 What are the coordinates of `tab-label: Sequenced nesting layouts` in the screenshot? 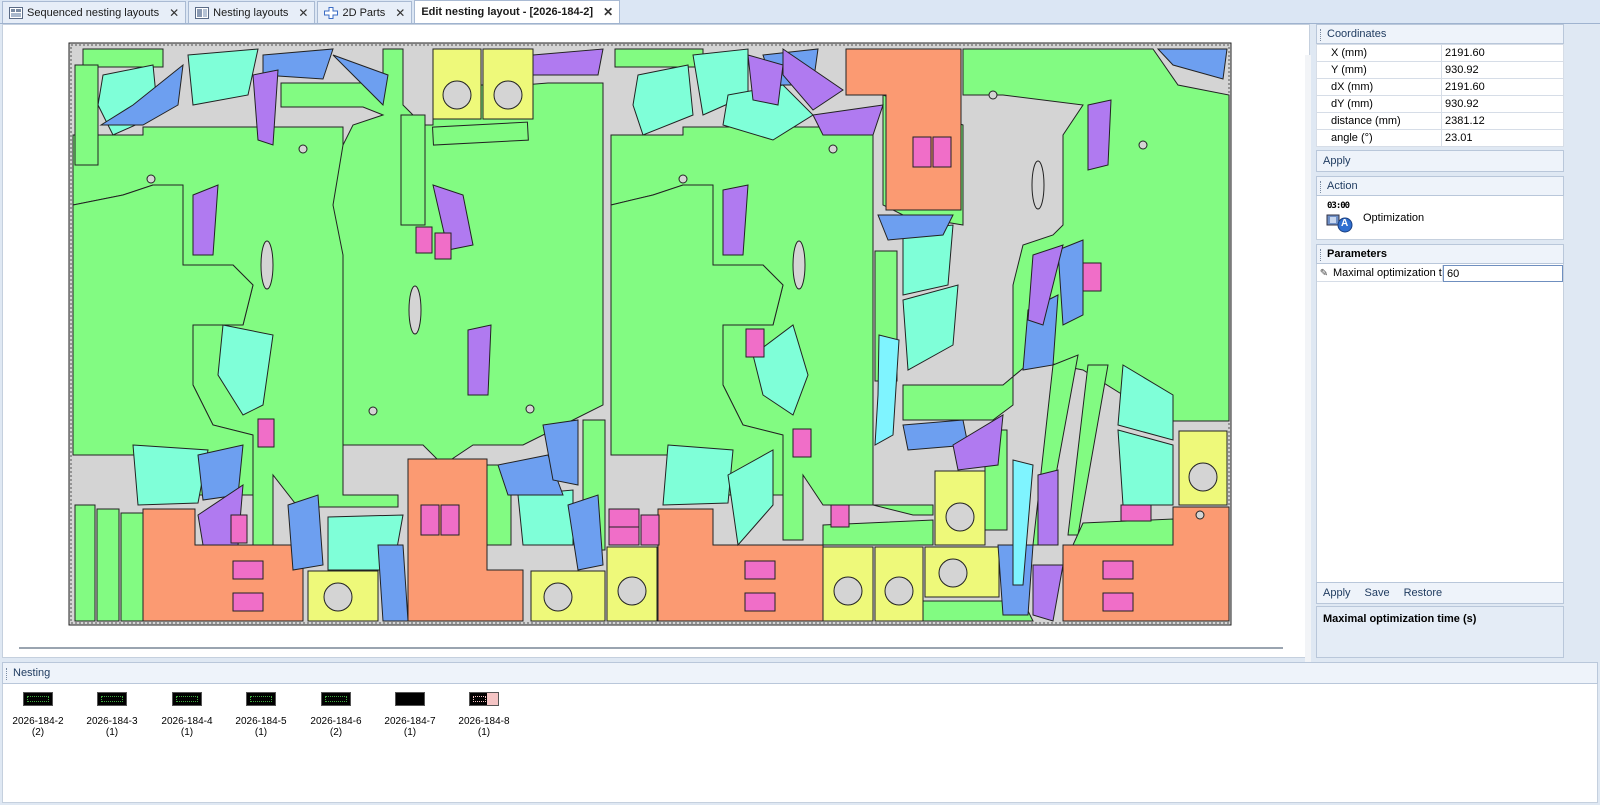 It's located at (93, 12).